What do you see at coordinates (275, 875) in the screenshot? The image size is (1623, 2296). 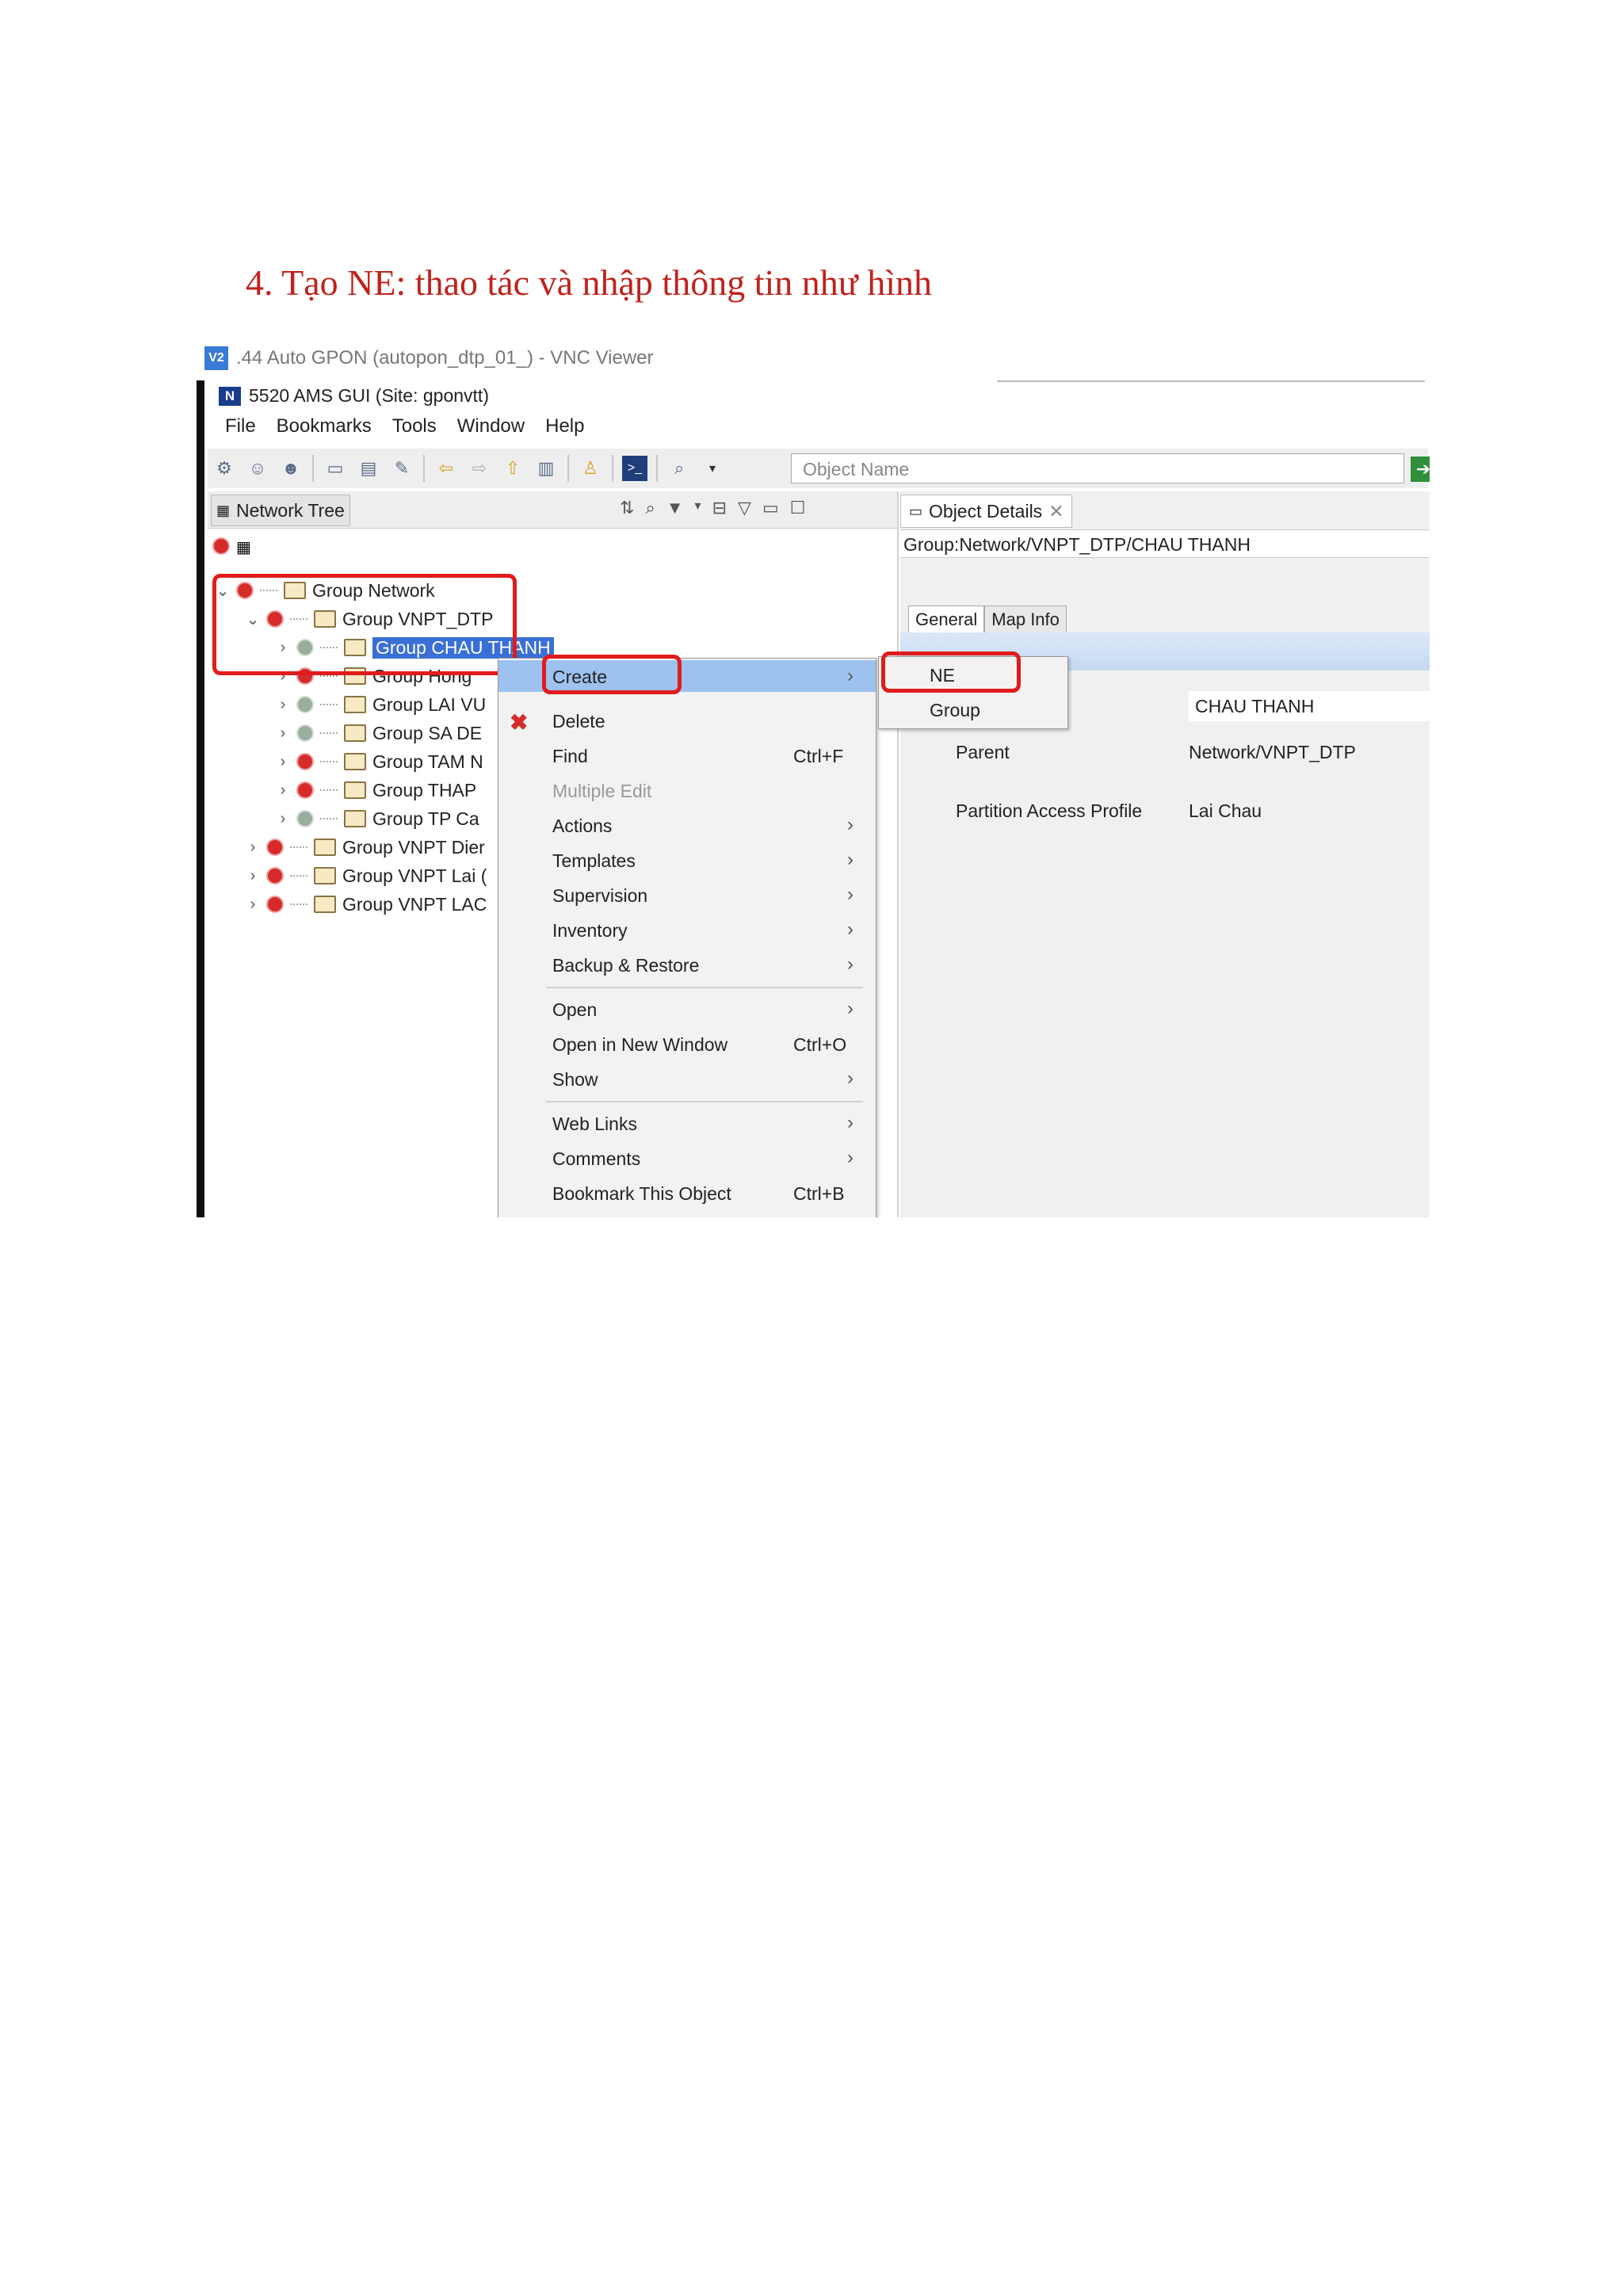 I see `status-red-icon` at bounding box center [275, 875].